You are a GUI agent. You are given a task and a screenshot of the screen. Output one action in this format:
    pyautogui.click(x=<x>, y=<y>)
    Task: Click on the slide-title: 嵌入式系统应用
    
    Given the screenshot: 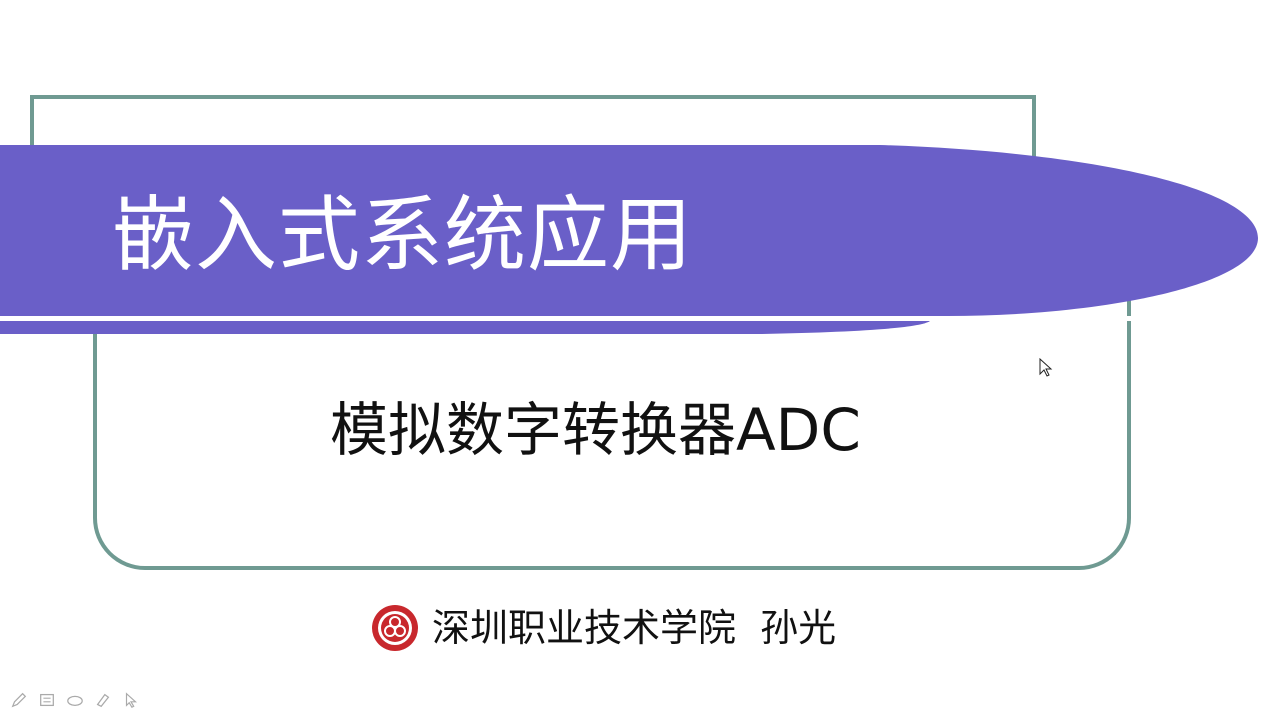 What is the action you would take?
    pyautogui.click(x=403, y=235)
    